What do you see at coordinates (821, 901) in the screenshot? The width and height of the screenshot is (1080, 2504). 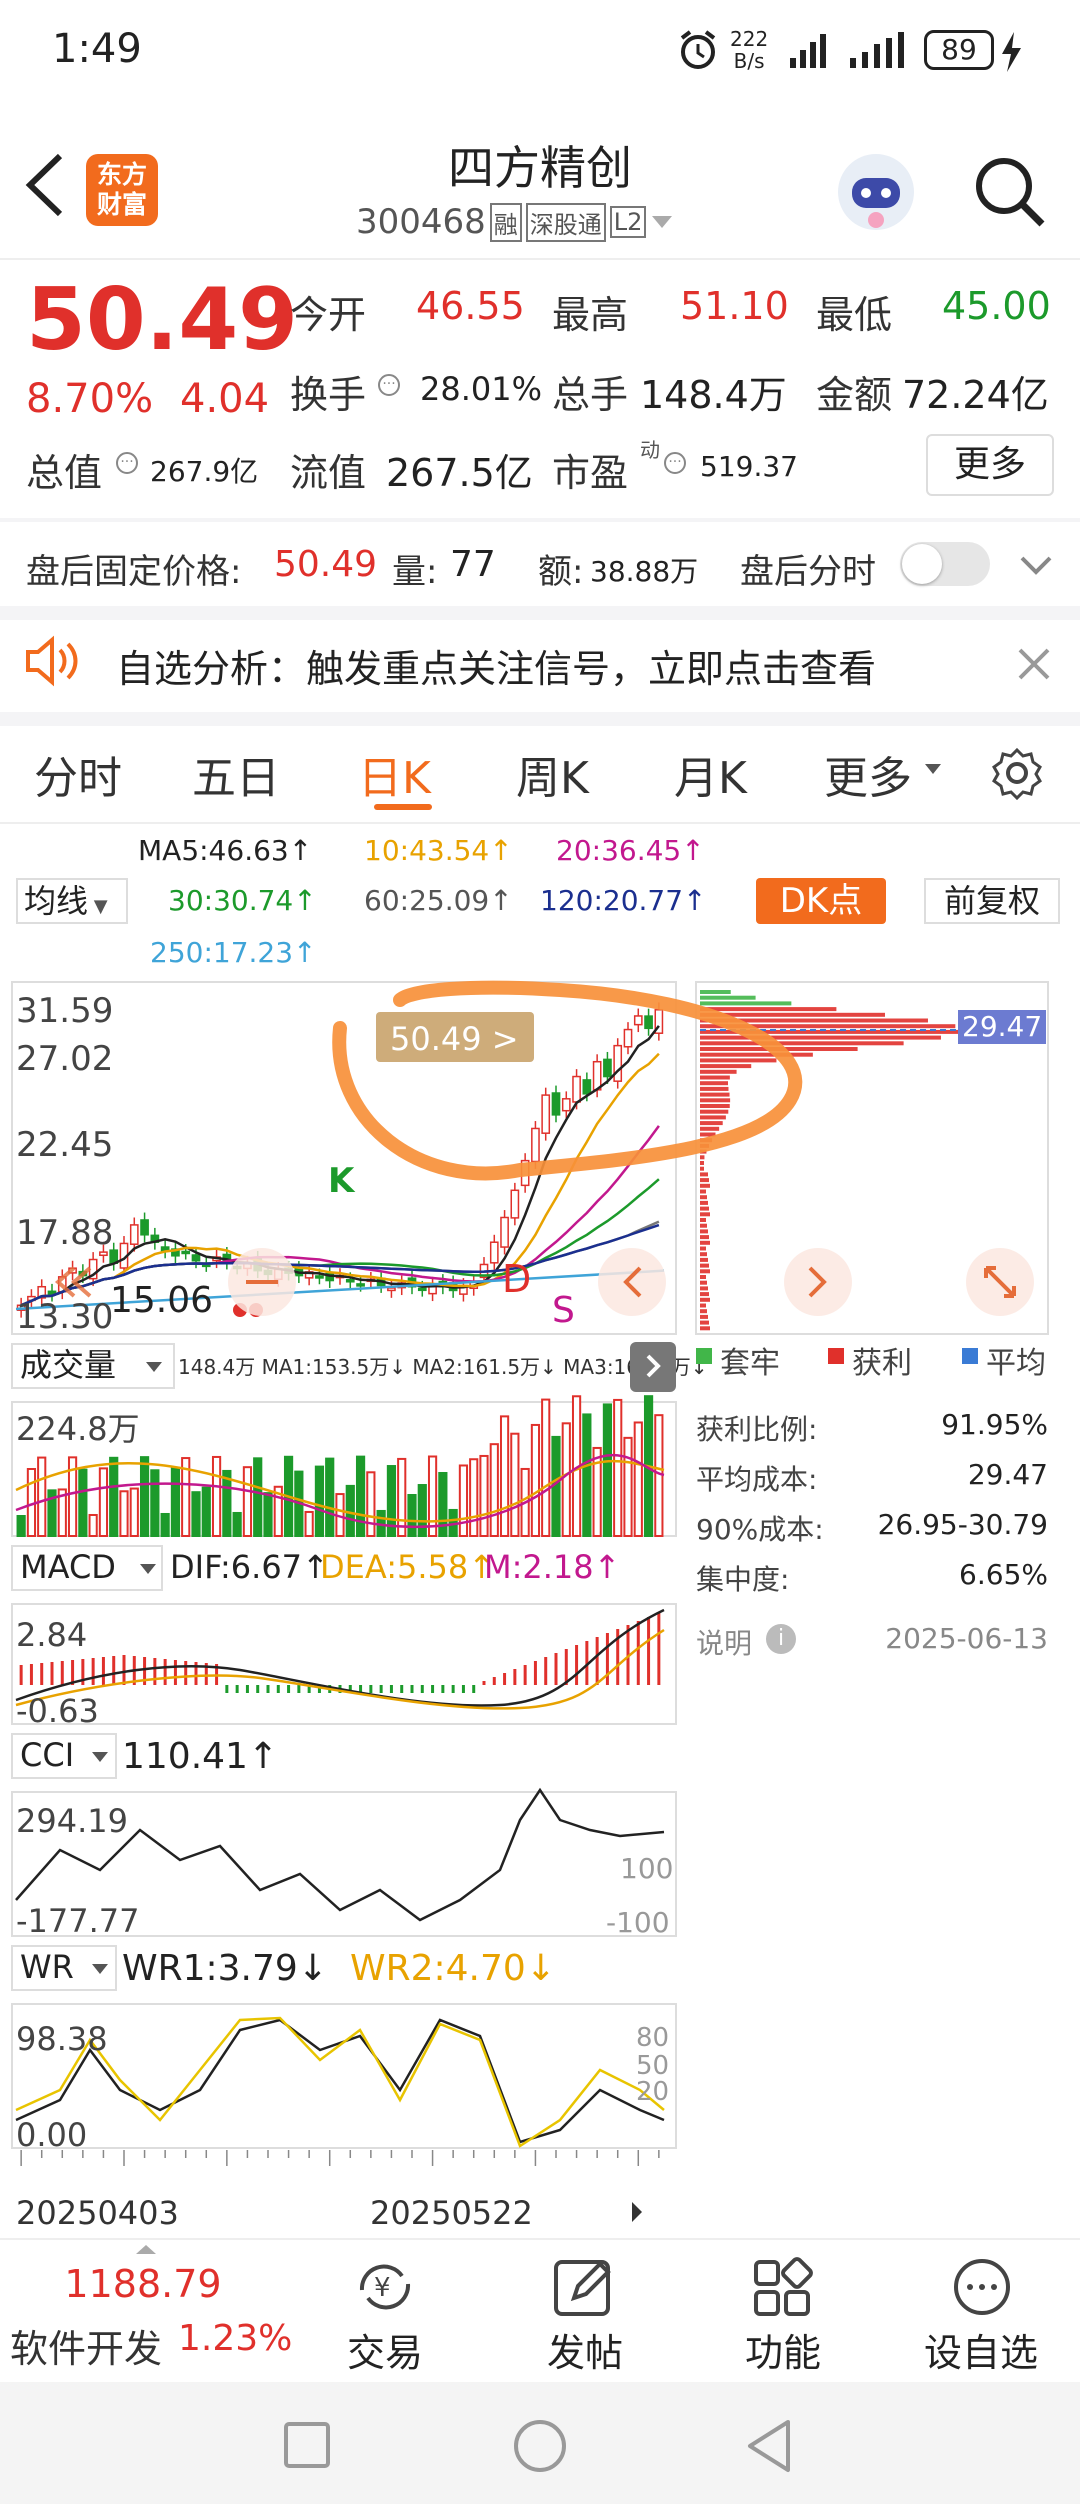 I see `dk-point-button: DK点` at bounding box center [821, 901].